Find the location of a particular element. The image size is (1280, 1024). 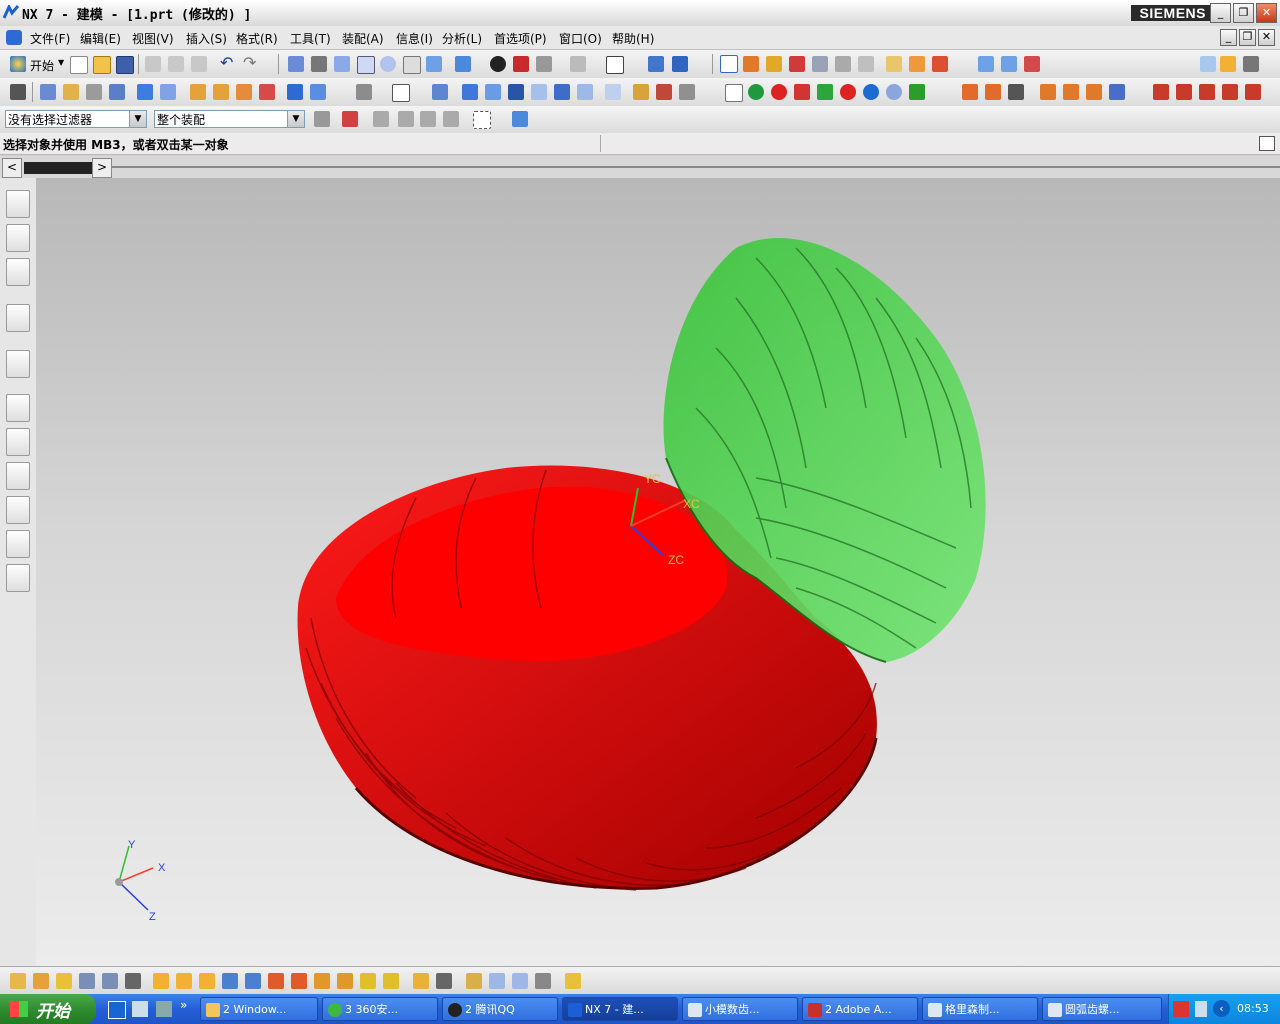

snap-intersect-icon is located at coordinates (866, 64).